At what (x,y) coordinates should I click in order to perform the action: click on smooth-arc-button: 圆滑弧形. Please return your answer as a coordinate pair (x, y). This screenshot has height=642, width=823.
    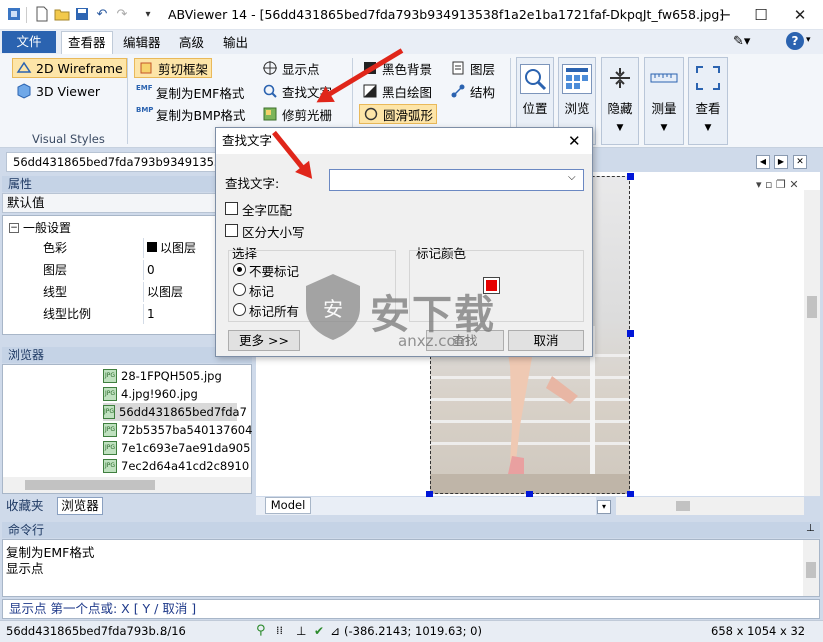
    Looking at the image, I should click on (398, 114).